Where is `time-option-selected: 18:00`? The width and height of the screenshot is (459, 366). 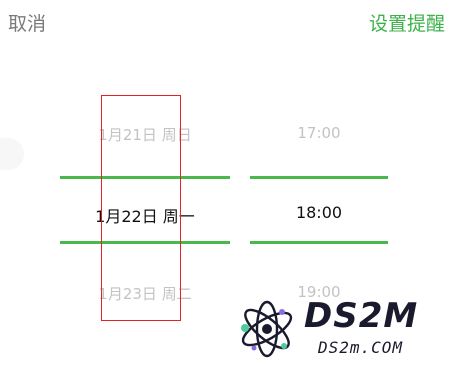
time-option-selected: 18:00 is located at coordinates (319, 212).